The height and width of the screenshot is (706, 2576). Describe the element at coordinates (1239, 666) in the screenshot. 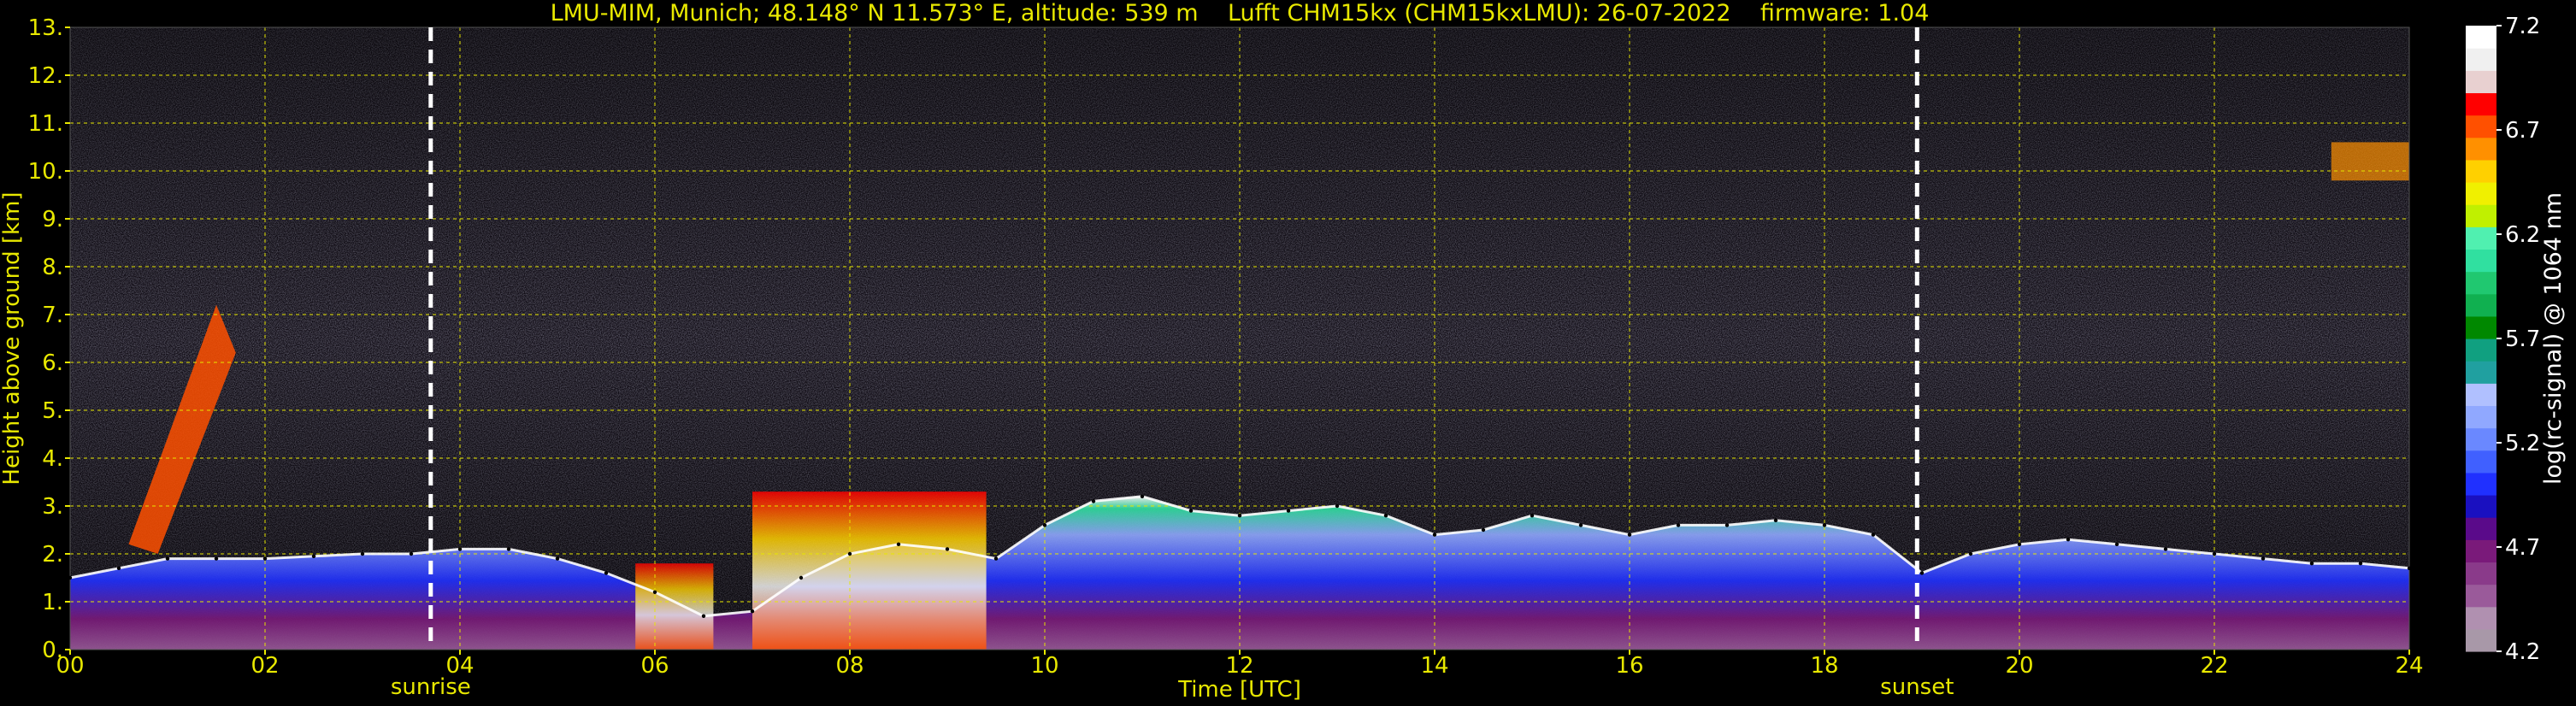

I see `x-tick-label: 12` at that location.